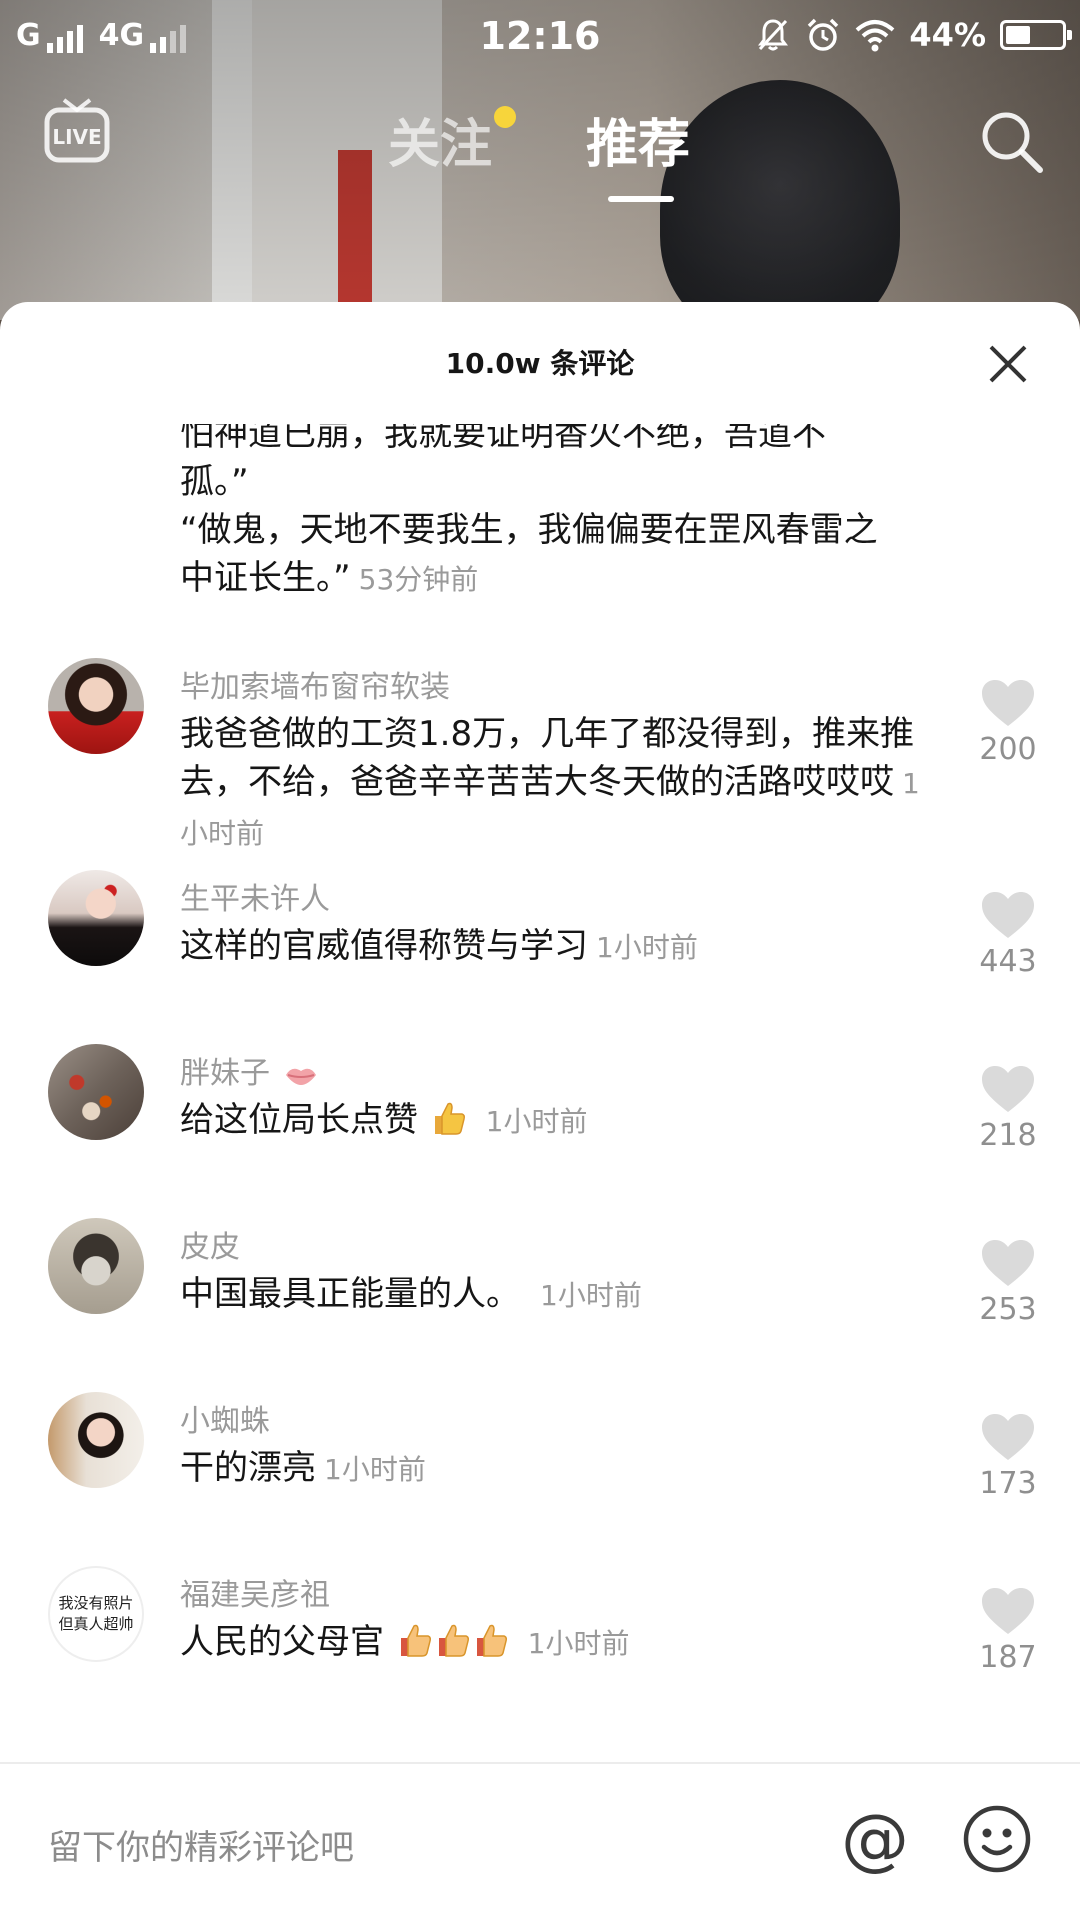  Describe the element at coordinates (1008, 1657) in the screenshot. I see `like-count: 187` at that location.